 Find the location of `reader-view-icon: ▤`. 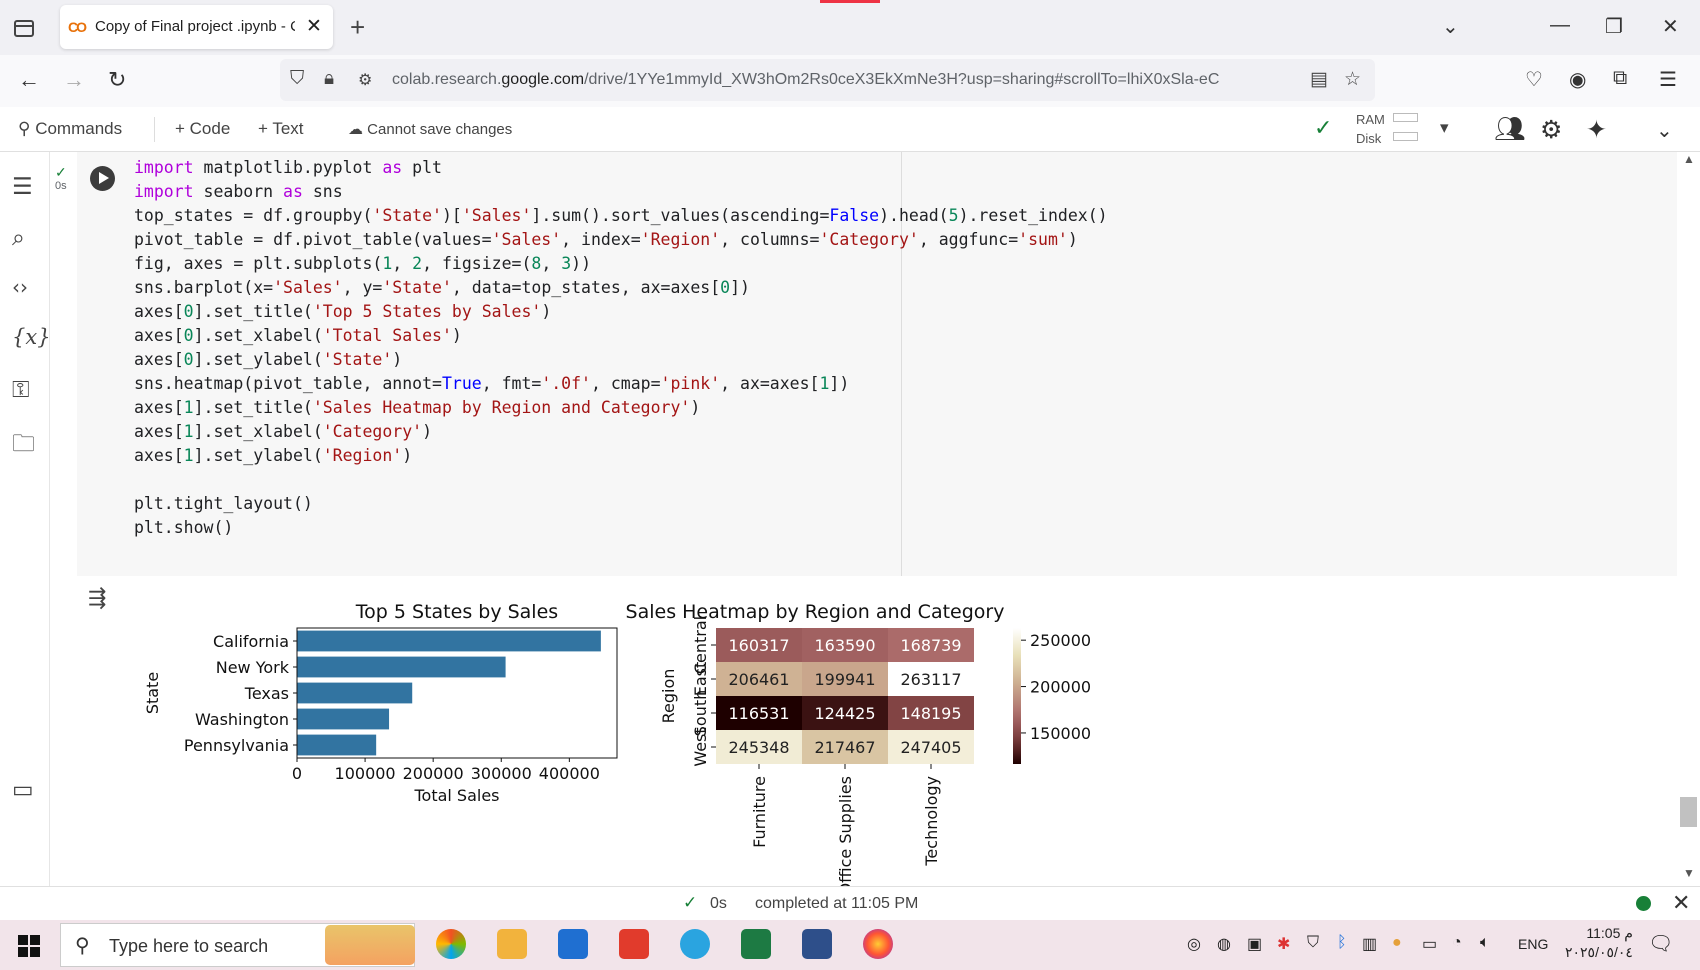

reader-view-icon: ▤ is located at coordinates (1319, 79).